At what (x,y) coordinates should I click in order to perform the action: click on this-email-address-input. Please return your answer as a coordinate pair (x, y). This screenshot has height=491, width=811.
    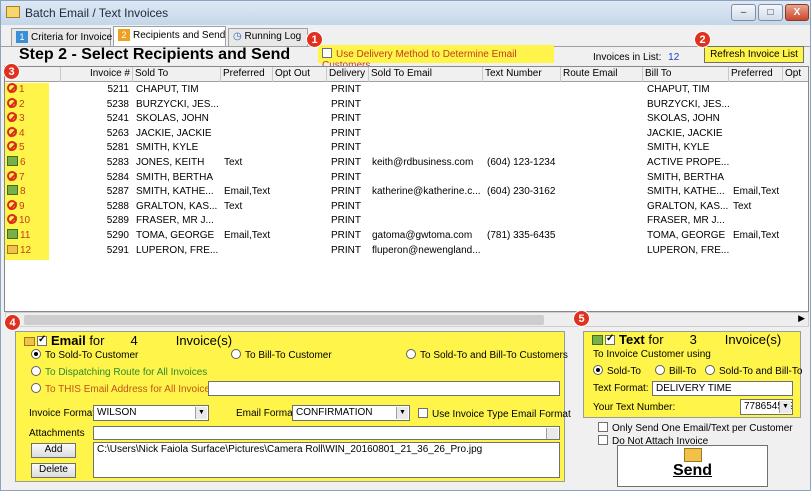
    Looking at the image, I should click on (384, 388).